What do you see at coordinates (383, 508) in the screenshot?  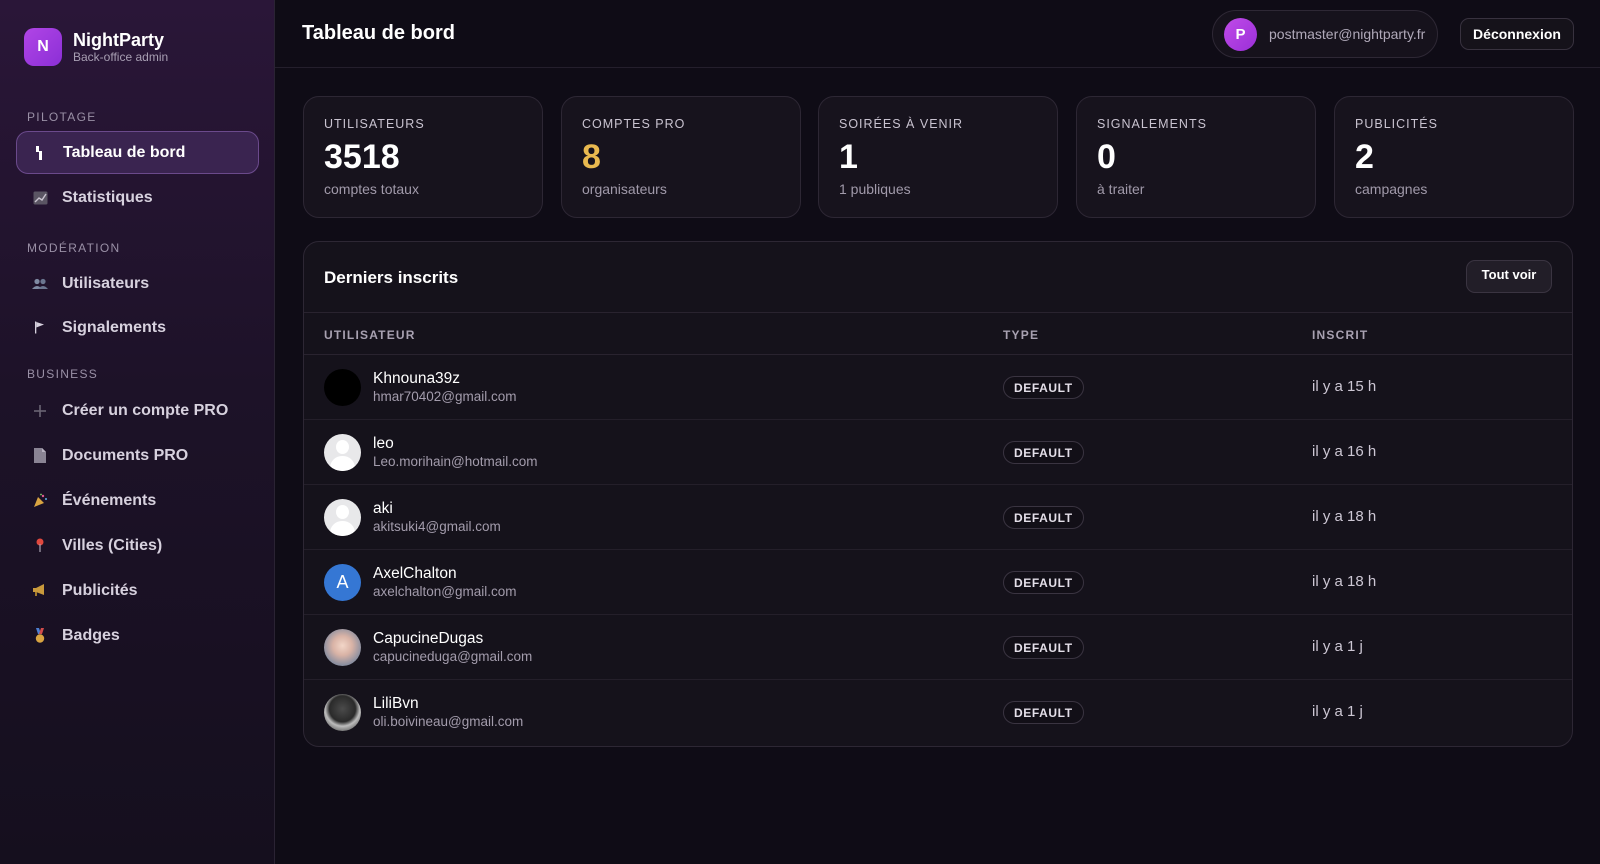 I see `user-name: aki` at bounding box center [383, 508].